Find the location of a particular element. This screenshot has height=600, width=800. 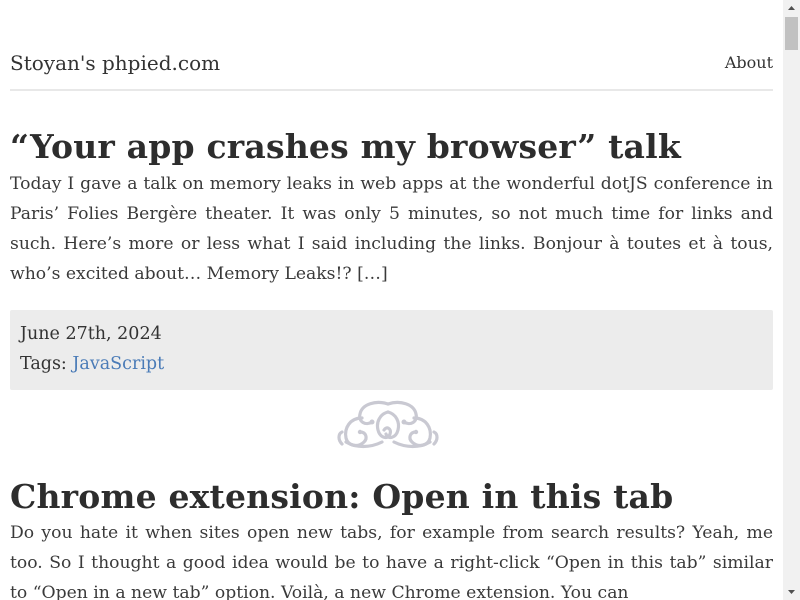

nav-about-link: About is located at coordinates (749, 63).